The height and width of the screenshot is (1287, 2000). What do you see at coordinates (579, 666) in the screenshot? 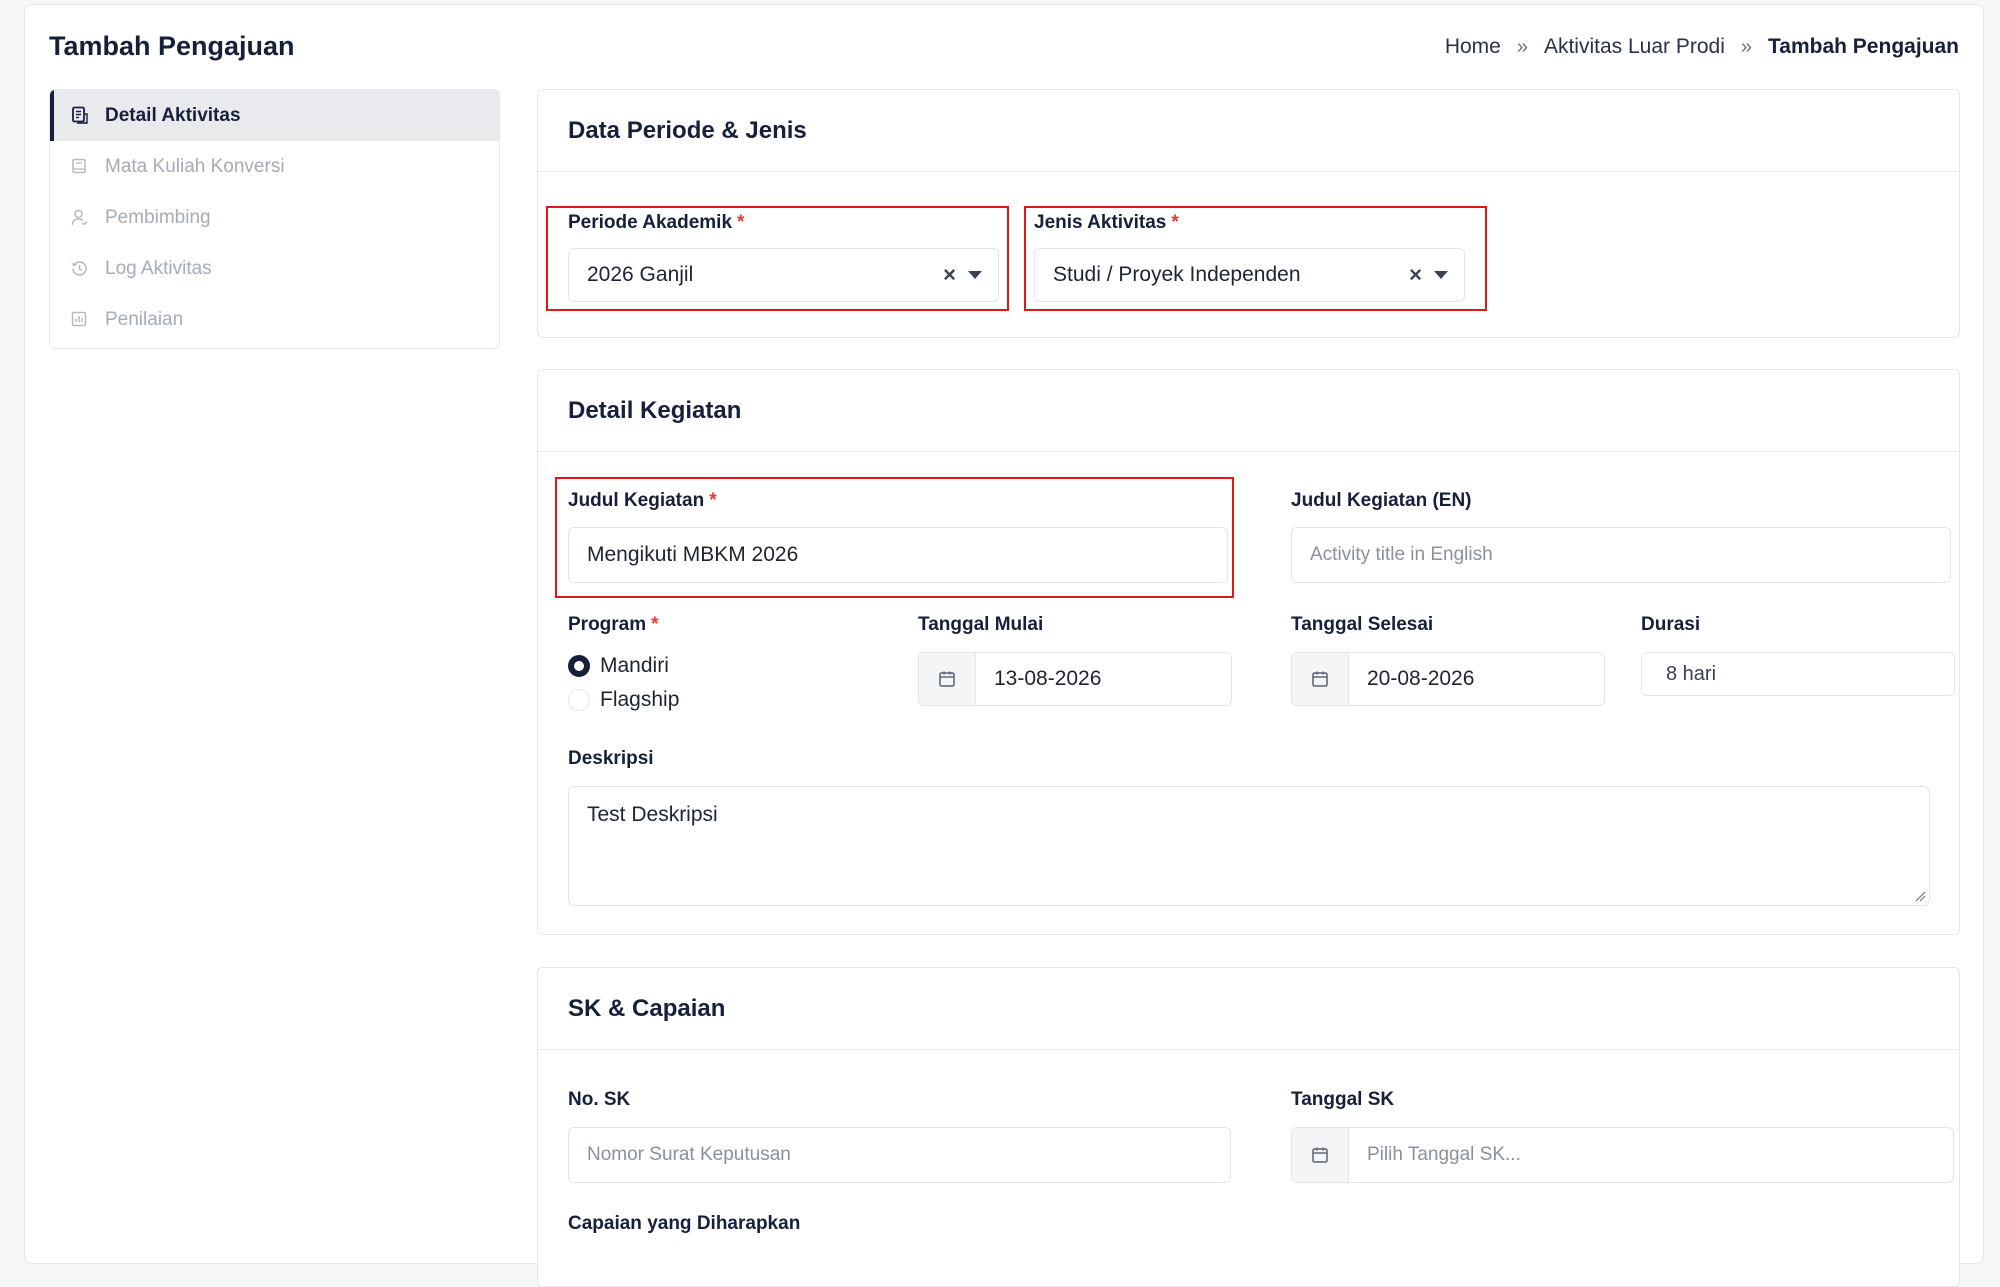
I see `radio-checked-icon` at bounding box center [579, 666].